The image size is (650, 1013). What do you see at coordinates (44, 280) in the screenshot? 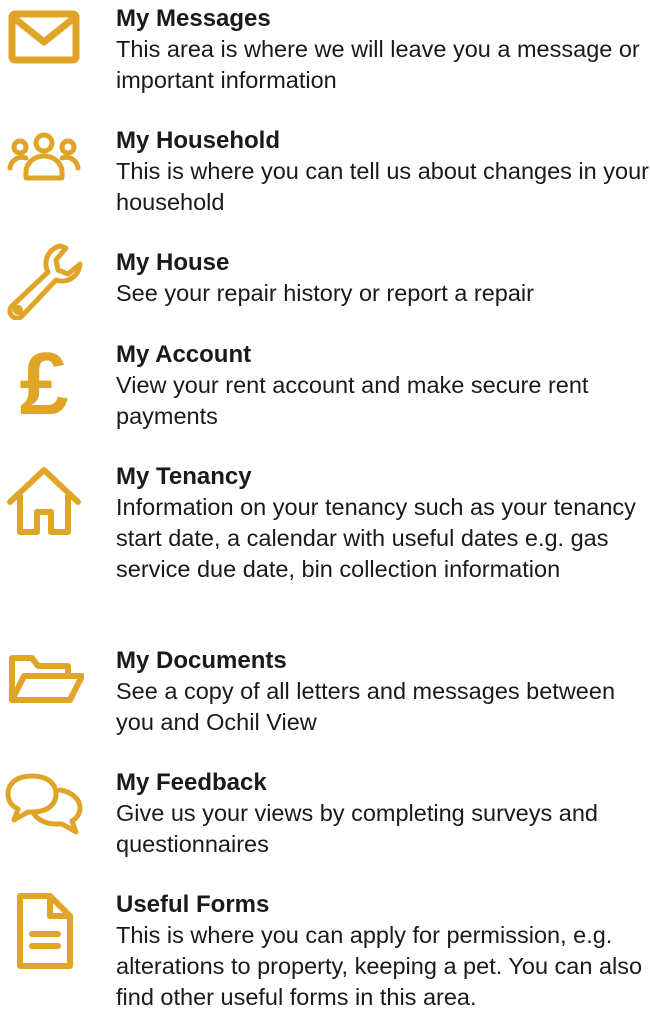
I see `wrench-icon` at bounding box center [44, 280].